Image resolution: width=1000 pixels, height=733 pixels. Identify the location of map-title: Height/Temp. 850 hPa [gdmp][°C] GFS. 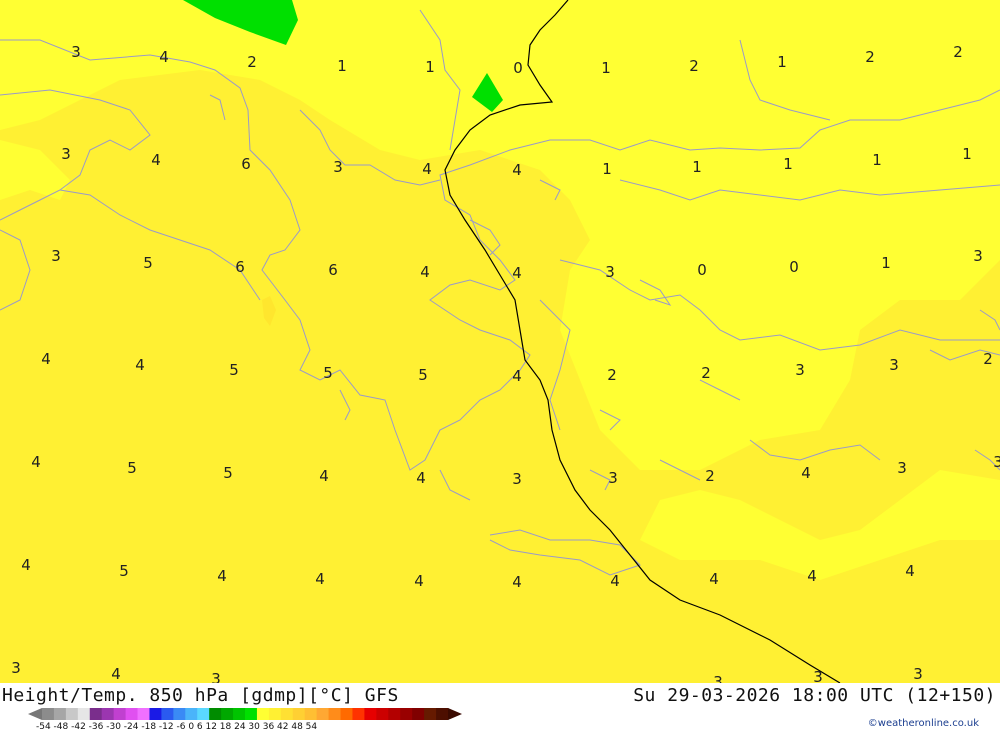
(200, 695).